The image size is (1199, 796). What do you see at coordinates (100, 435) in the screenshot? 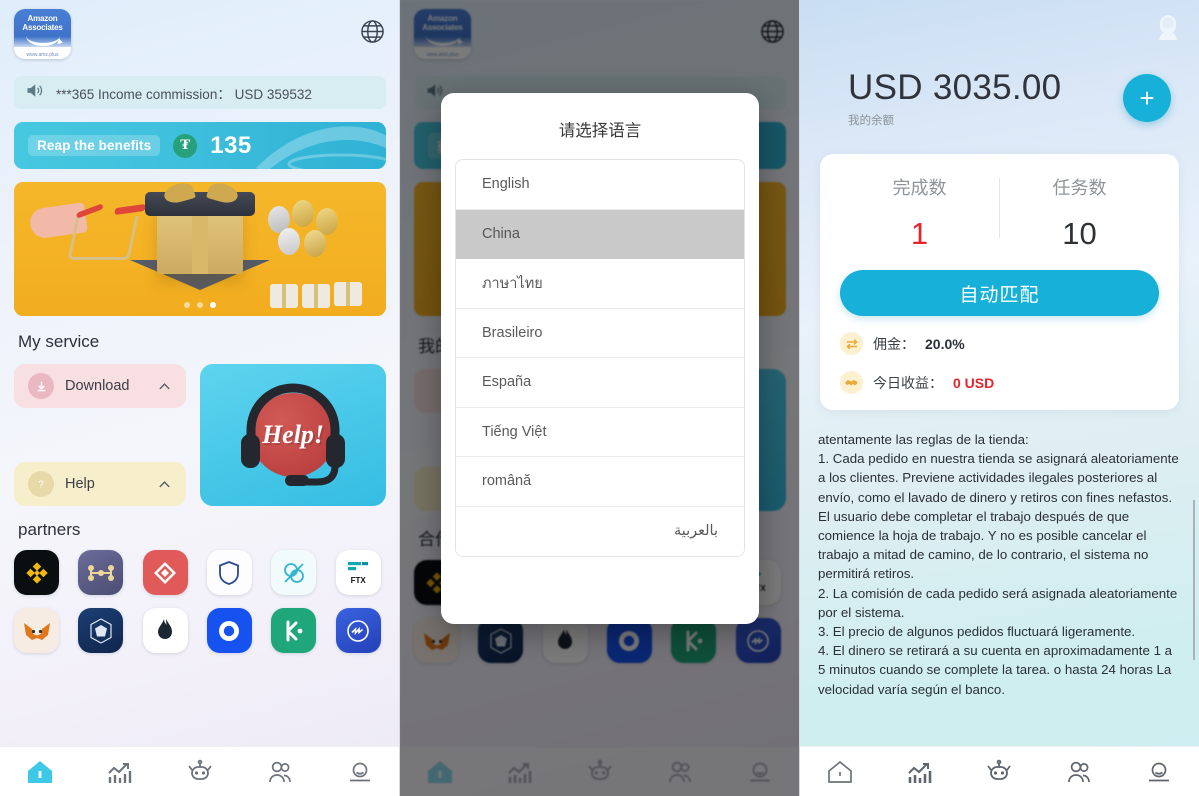
I see `service-buttons: Download ? Help` at bounding box center [100, 435].